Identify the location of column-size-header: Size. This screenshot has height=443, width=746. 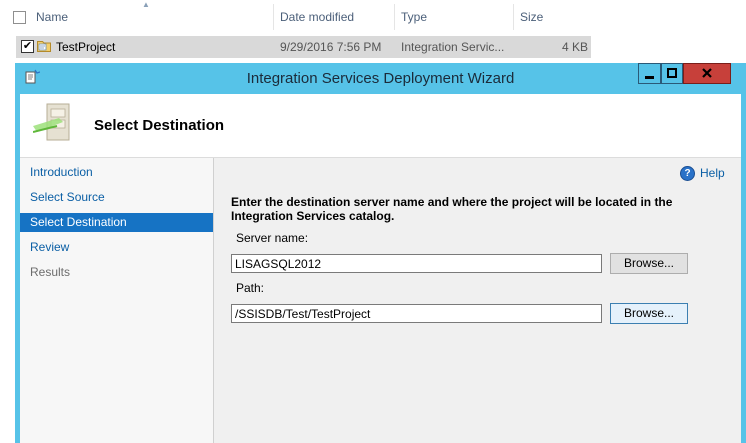
(554, 17).